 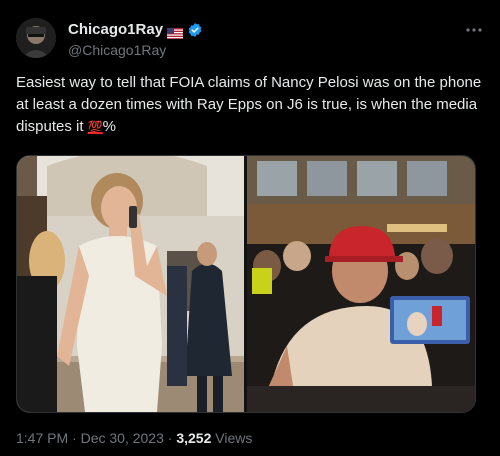 What do you see at coordinates (42, 438) in the screenshot?
I see `tweet-time: 1:47 PM` at bounding box center [42, 438].